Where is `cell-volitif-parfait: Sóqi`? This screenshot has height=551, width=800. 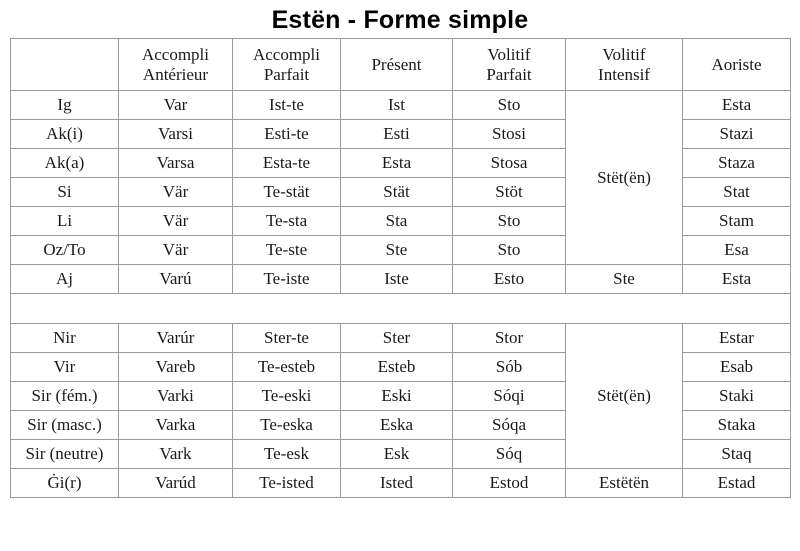 cell-volitif-parfait: Sóqi is located at coordinates (509, 396).